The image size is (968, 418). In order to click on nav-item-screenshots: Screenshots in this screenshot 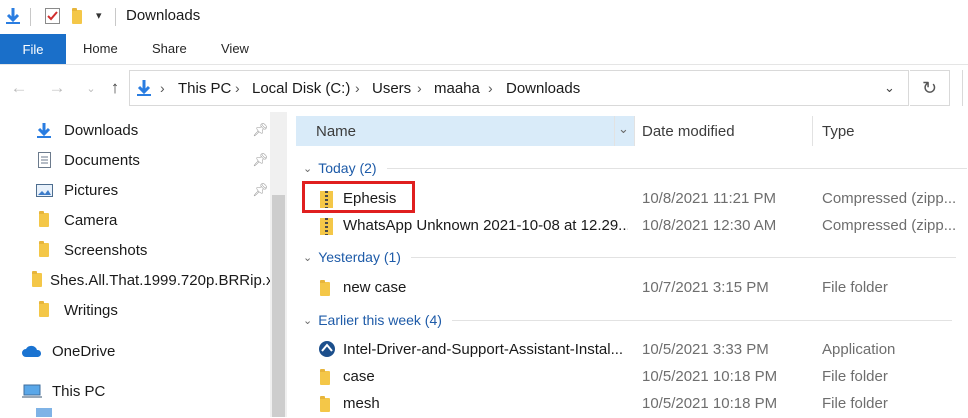, I will do `click(145, 250)`.